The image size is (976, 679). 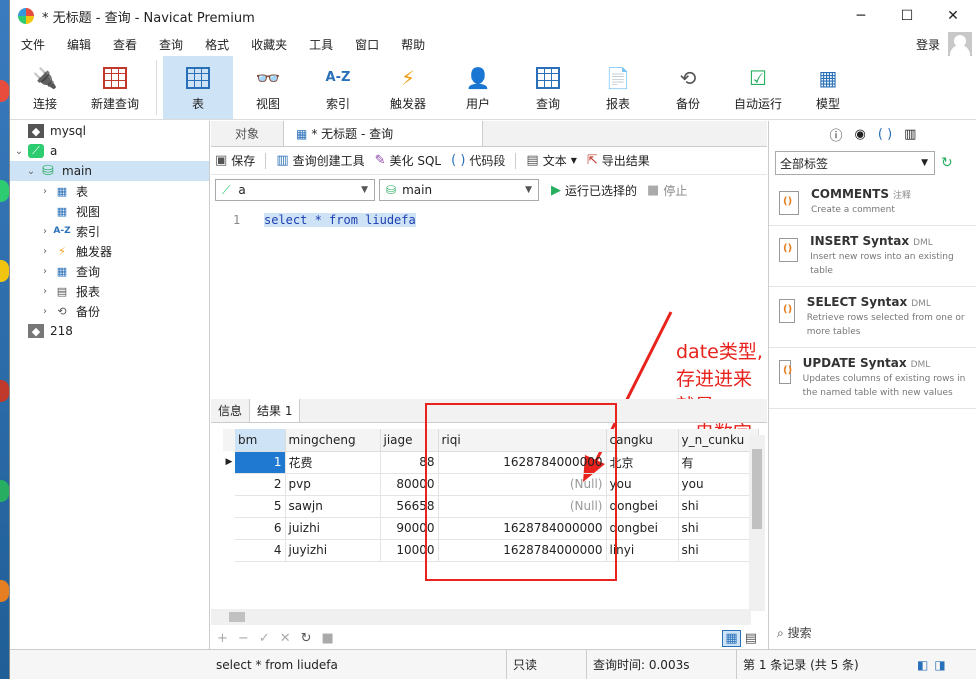 What do you see at coordinates (115, 87) in the screenshot?
I see `toolbar-new-query-button: 新建查询` at bounding box center [115, 87].